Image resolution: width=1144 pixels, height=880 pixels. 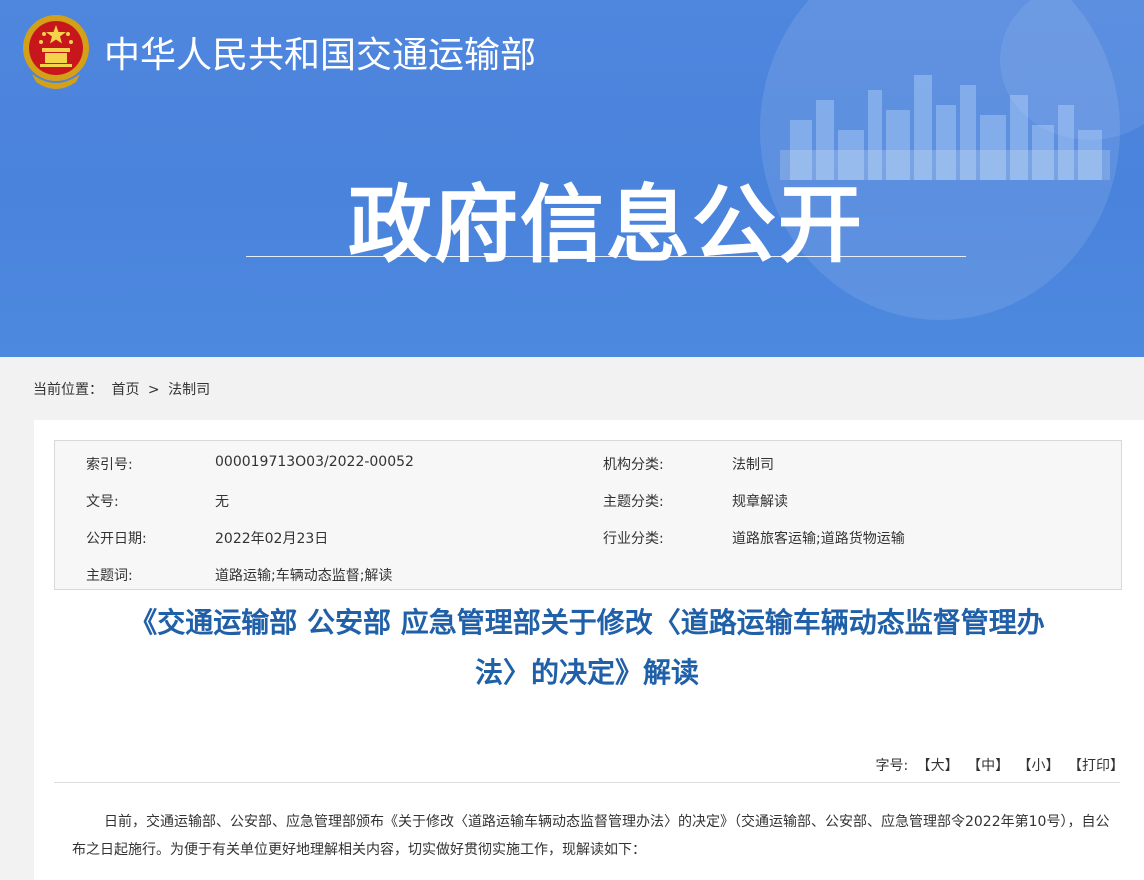 I want to click on font-size-label: 字号:, so click(x=892, y=766).